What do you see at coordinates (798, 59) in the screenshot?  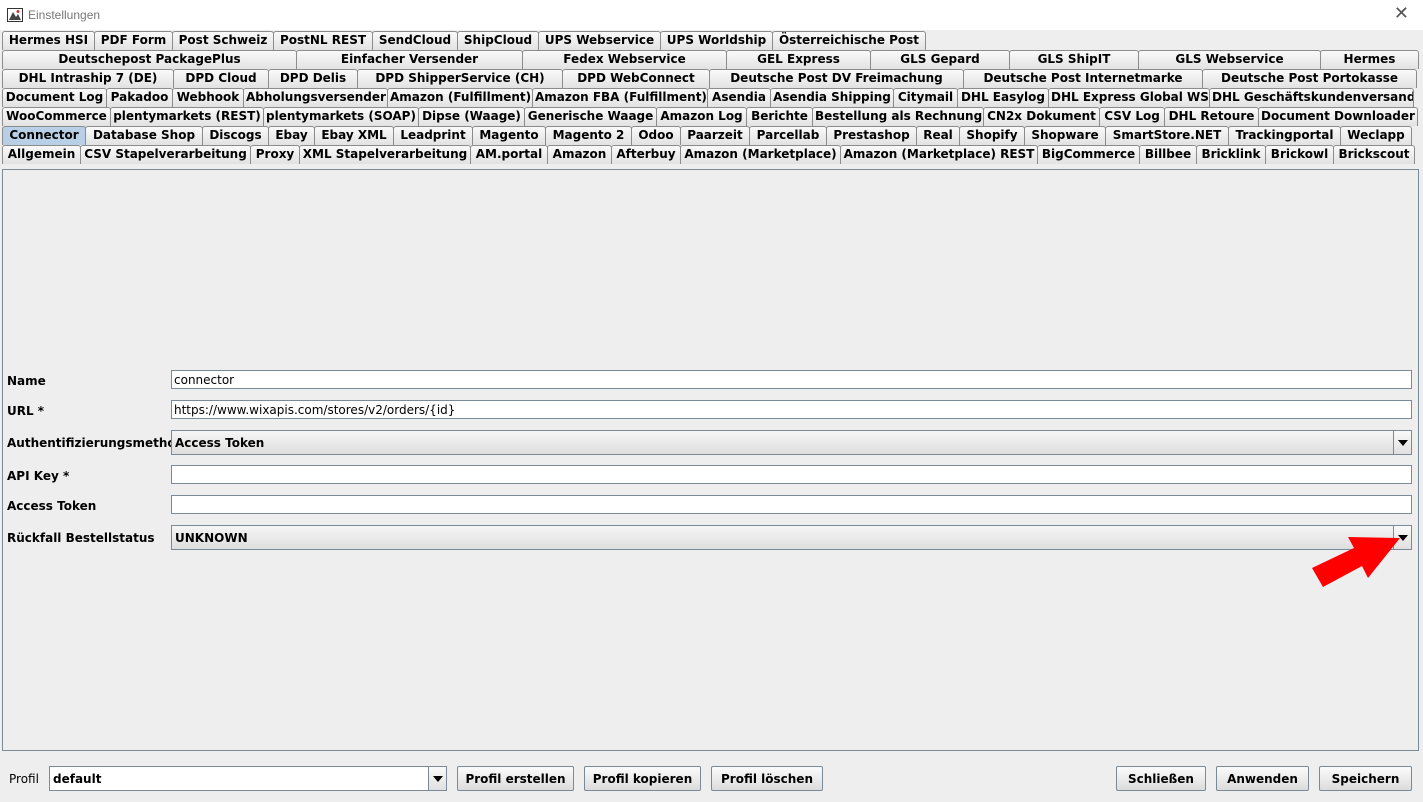 I see `tab-gel-express: GEL Express` at bounding box center [798, 59].